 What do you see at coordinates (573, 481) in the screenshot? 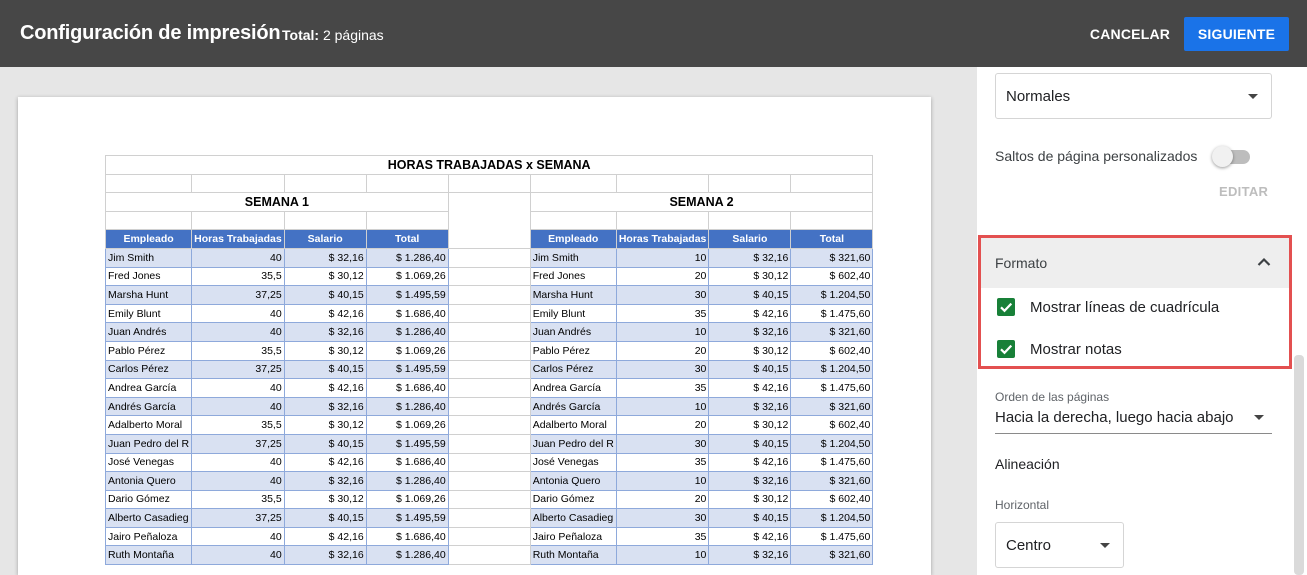
I see `table-cell: Antonia Quero` at bounding box center [573, 481].